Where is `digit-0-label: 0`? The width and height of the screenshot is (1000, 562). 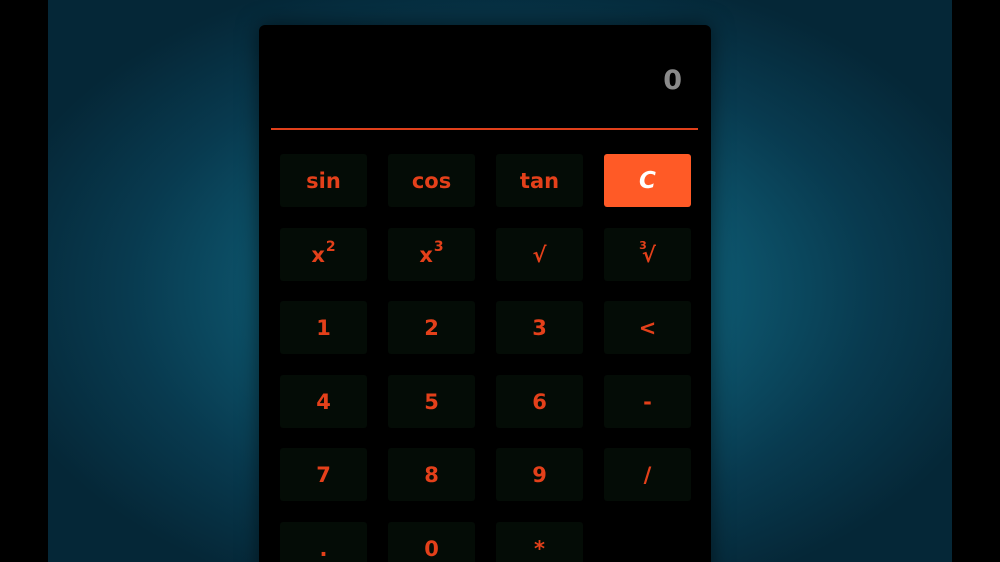 digit-0-label: 0 is located at coordinates (431, 548).